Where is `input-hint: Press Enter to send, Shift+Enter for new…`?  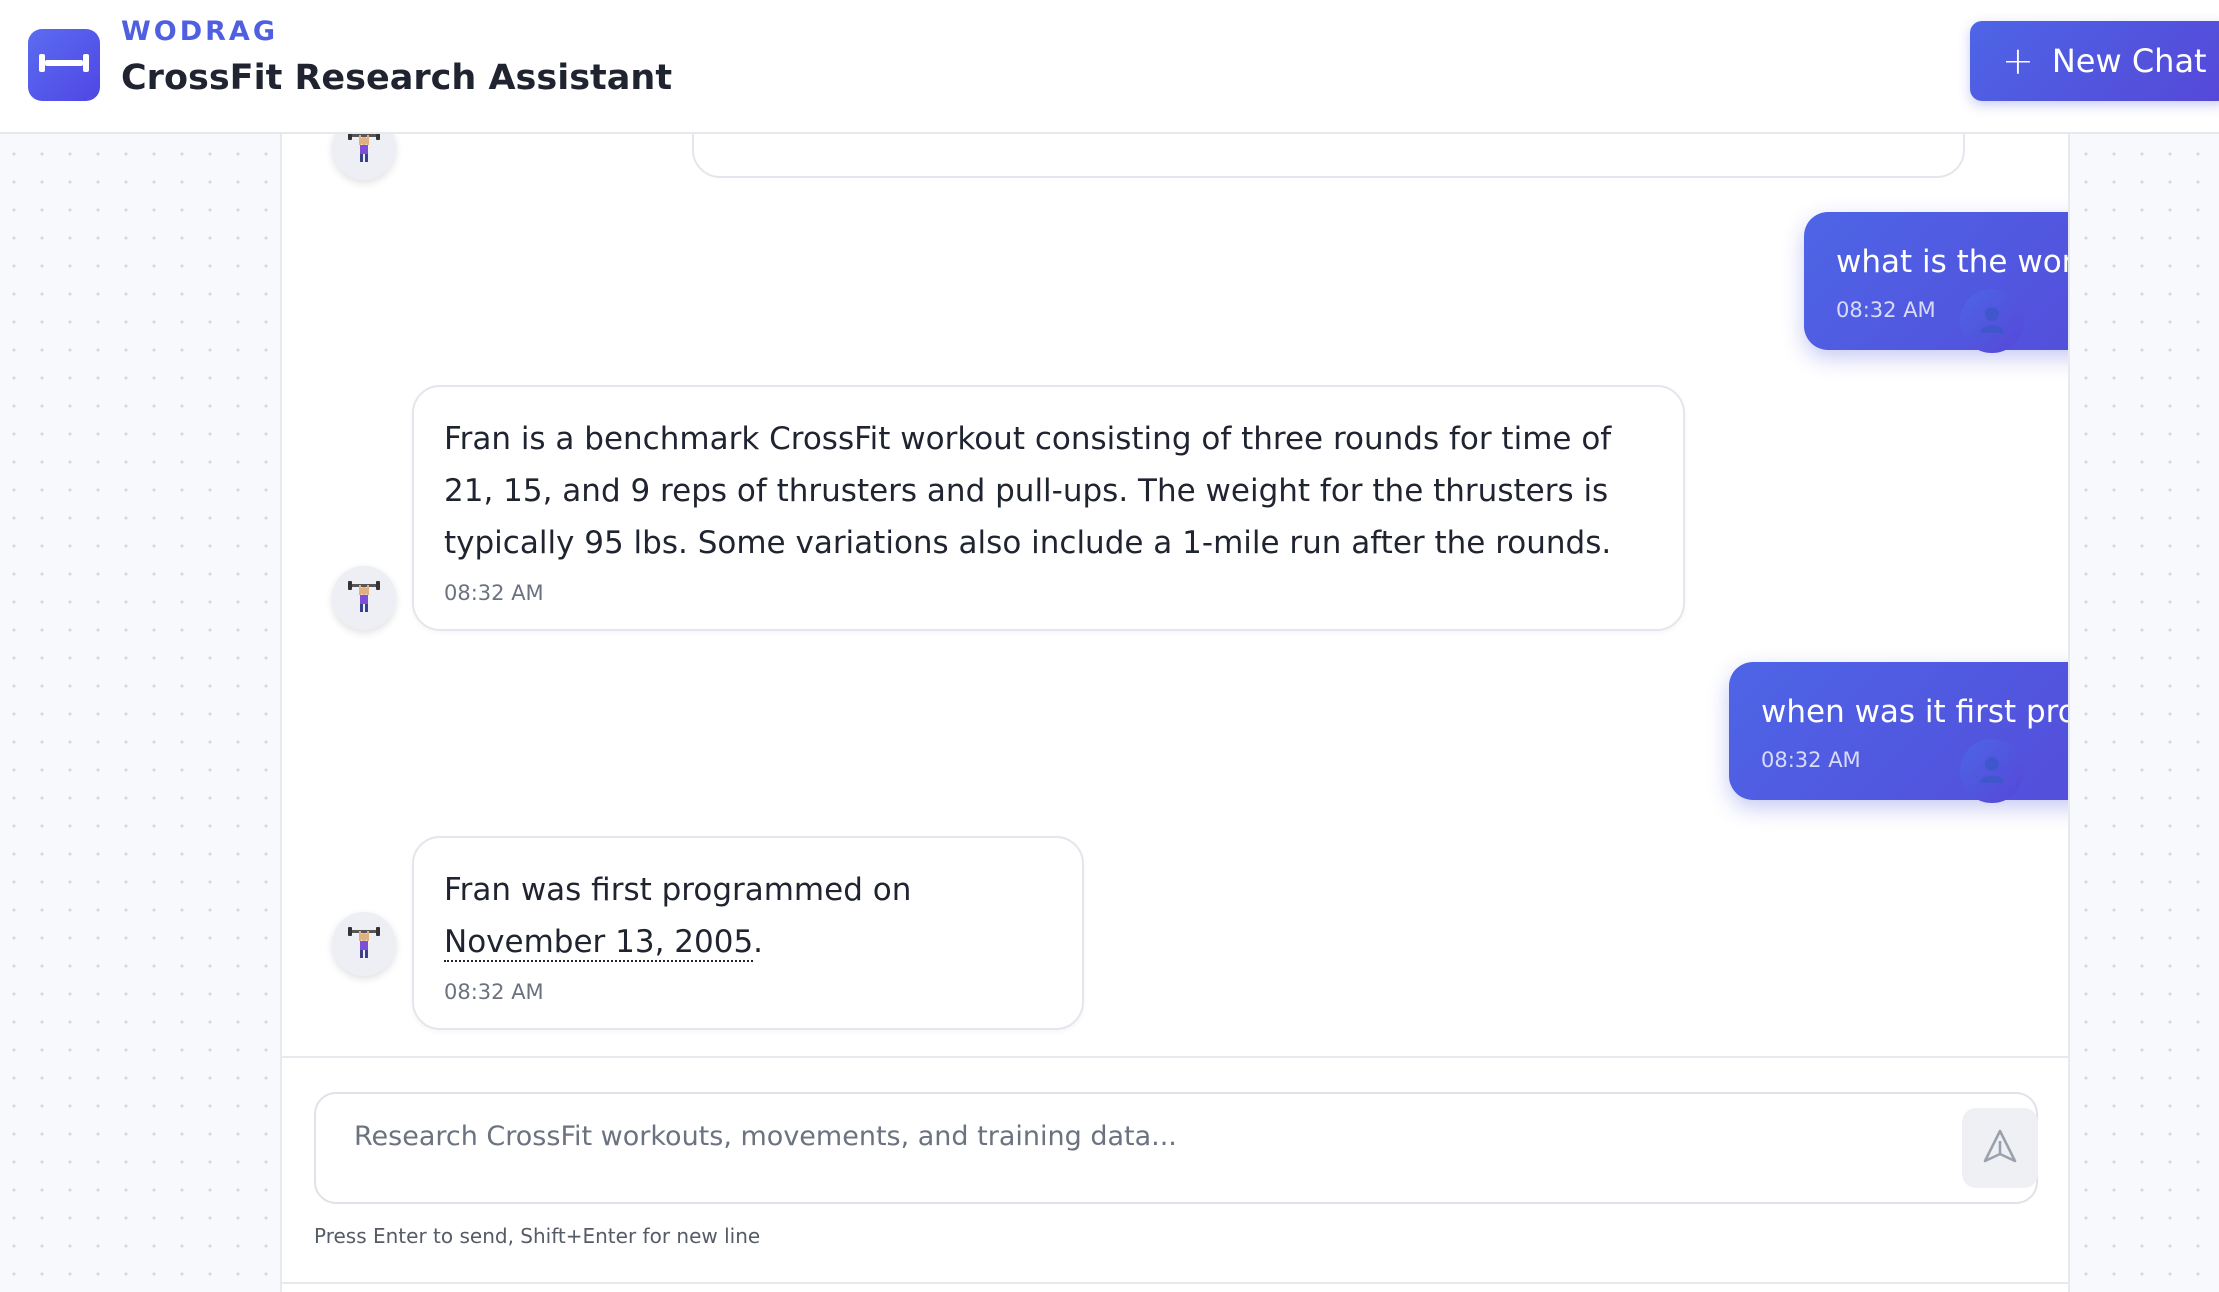 input-hint: Press Enter to send, Shift+Enter for new… is located at coordinates (537, 1236).